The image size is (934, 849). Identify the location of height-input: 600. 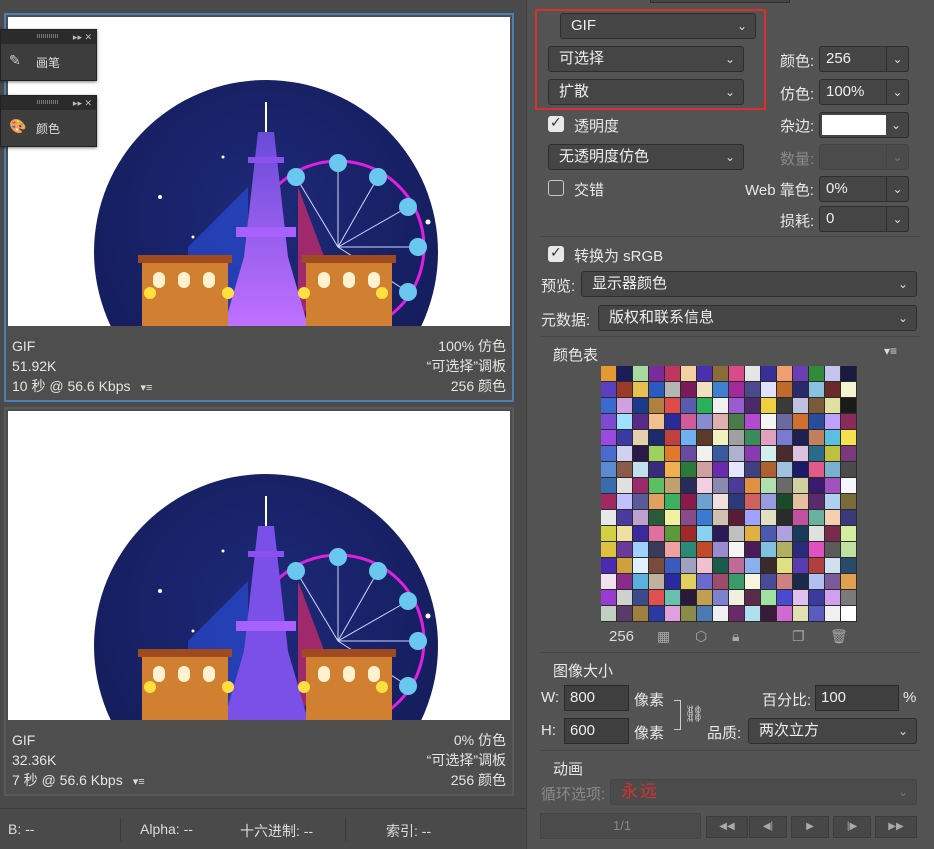
(596, 731).